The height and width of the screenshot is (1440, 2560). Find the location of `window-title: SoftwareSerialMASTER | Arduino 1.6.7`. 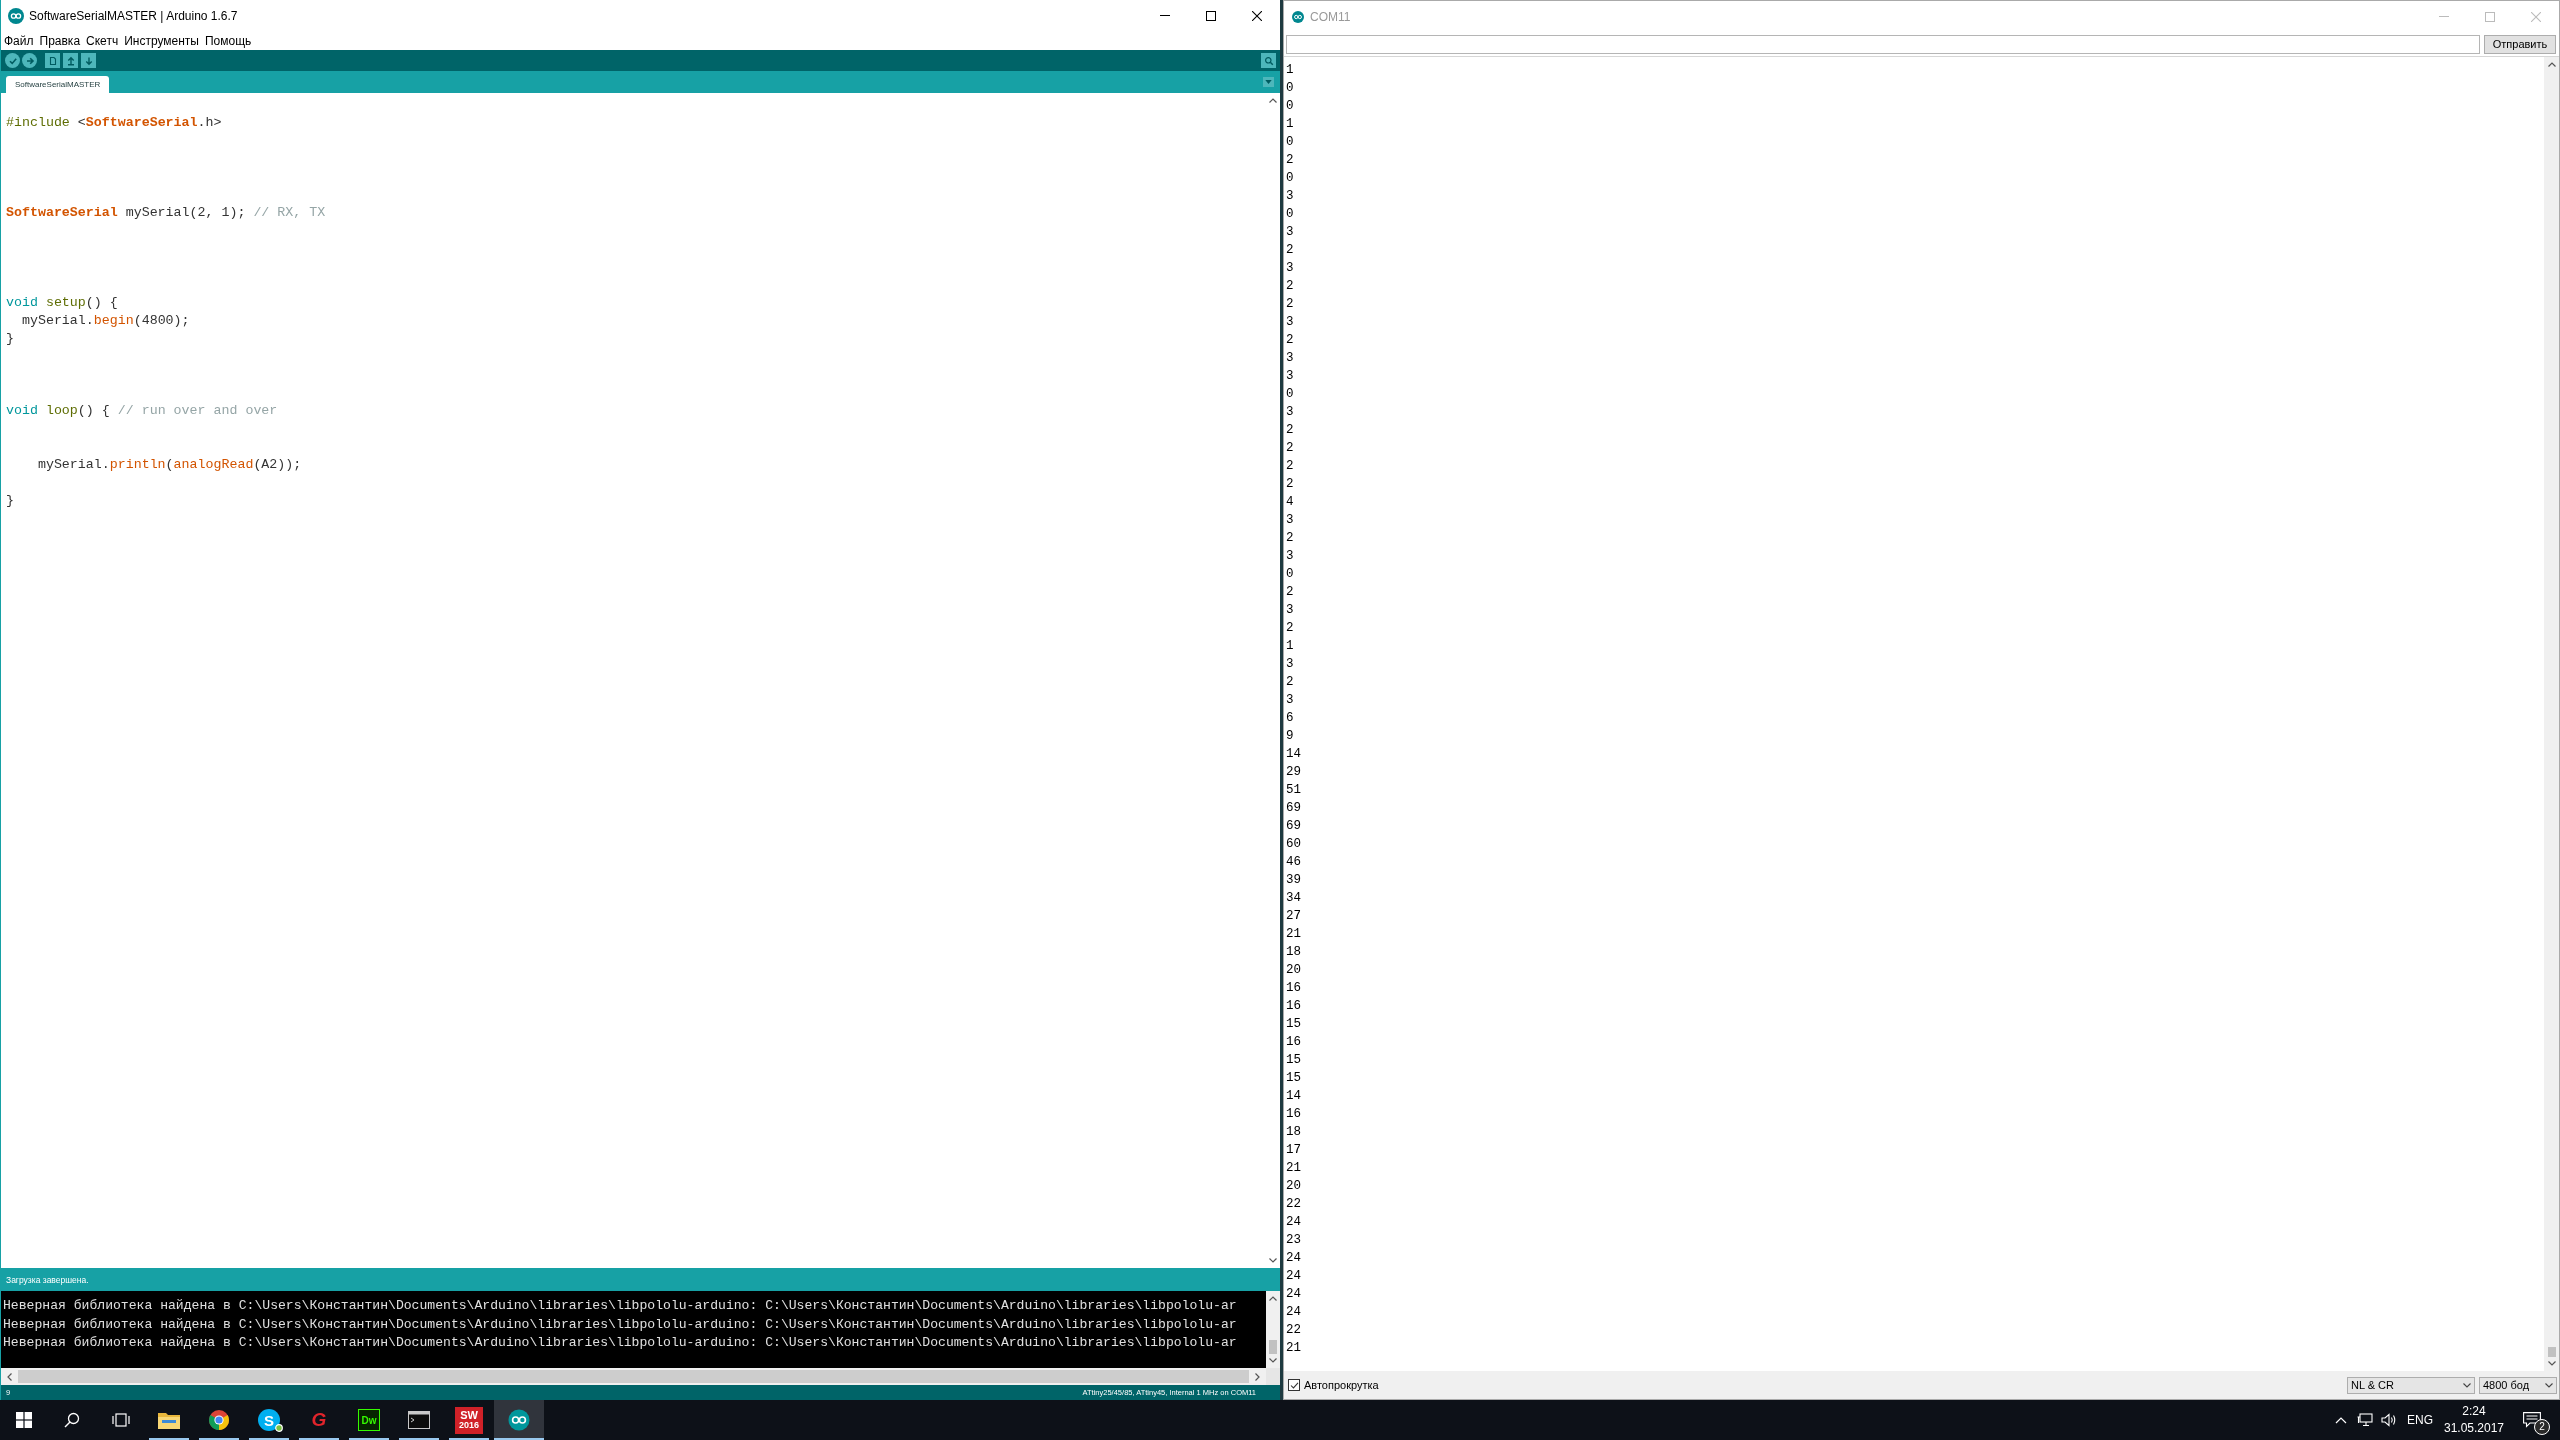

window-title: SoftwareSerialMASTER | Arduino 1.6.7 is located at coordinates (133, 15).